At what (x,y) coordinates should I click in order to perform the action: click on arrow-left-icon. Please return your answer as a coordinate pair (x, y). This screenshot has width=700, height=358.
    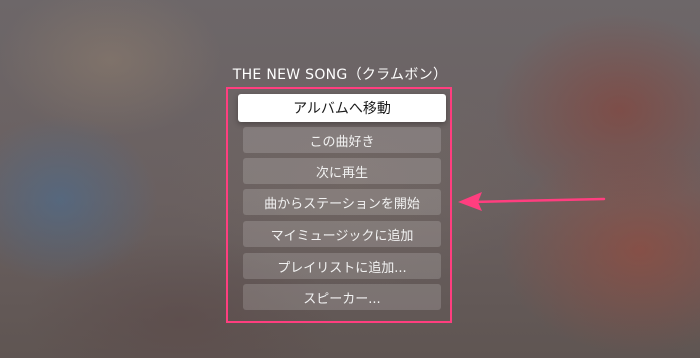
    Looking at the image, I should click on (532, 201).